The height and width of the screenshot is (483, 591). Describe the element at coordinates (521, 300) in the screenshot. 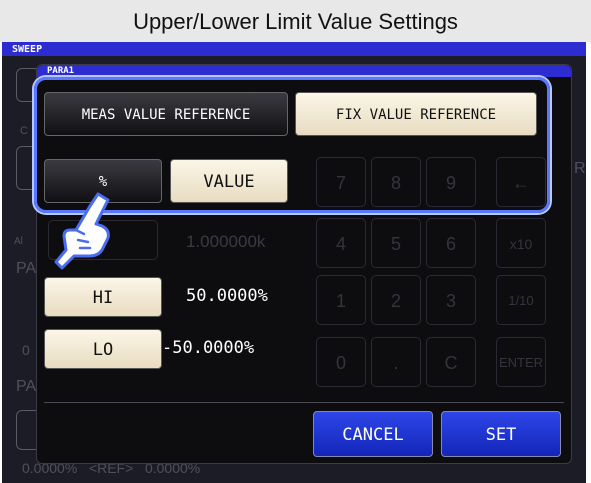

I see `key-1-10: 1/10` at that location.